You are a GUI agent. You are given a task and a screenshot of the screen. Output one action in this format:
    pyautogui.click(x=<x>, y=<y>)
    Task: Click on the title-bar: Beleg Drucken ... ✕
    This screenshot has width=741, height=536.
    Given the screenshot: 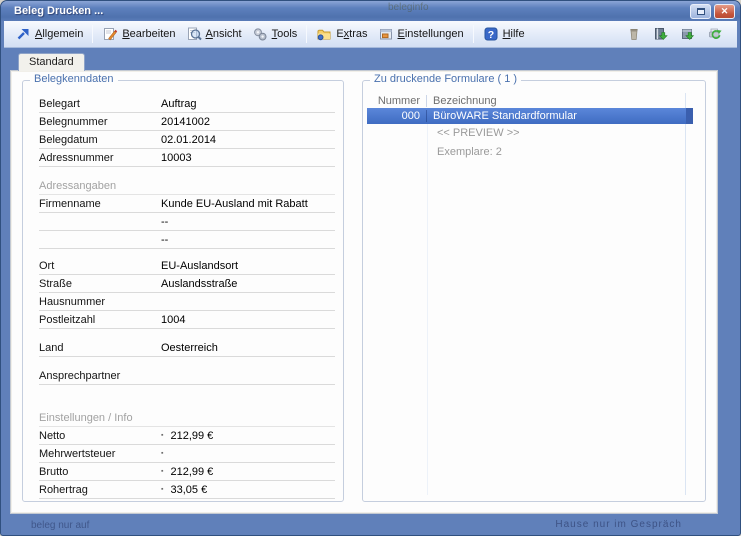 What is the action you would take?
    pyautogui.click(x=370, y=11)
    